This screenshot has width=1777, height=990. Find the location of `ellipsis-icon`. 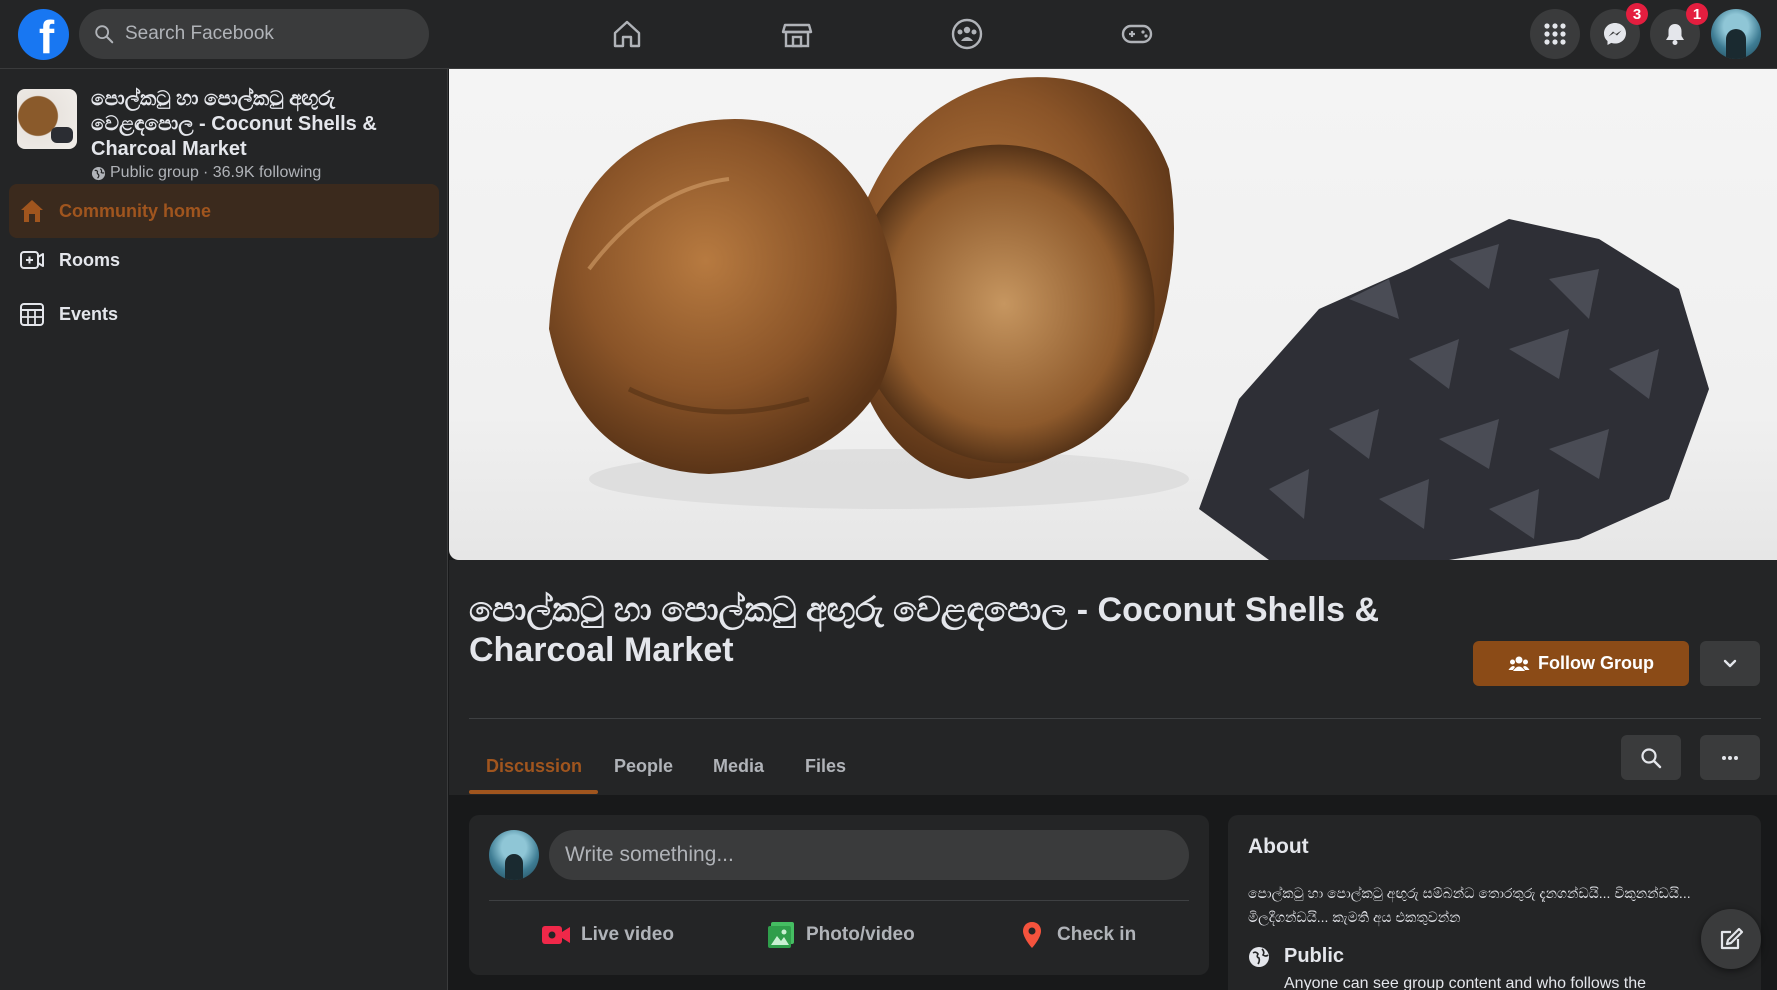

ellipsis-icon is located at coordinates (1730, 757).